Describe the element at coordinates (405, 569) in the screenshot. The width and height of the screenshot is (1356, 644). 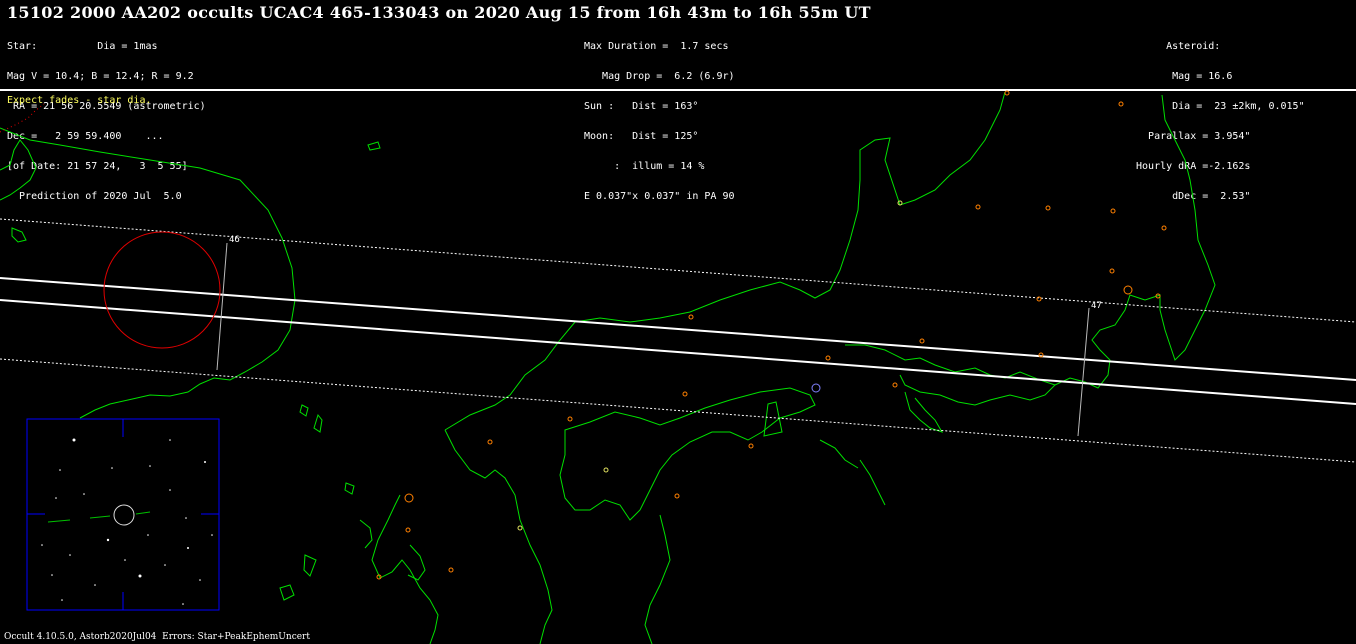
I see `coastline-kyushu-west` at that location.